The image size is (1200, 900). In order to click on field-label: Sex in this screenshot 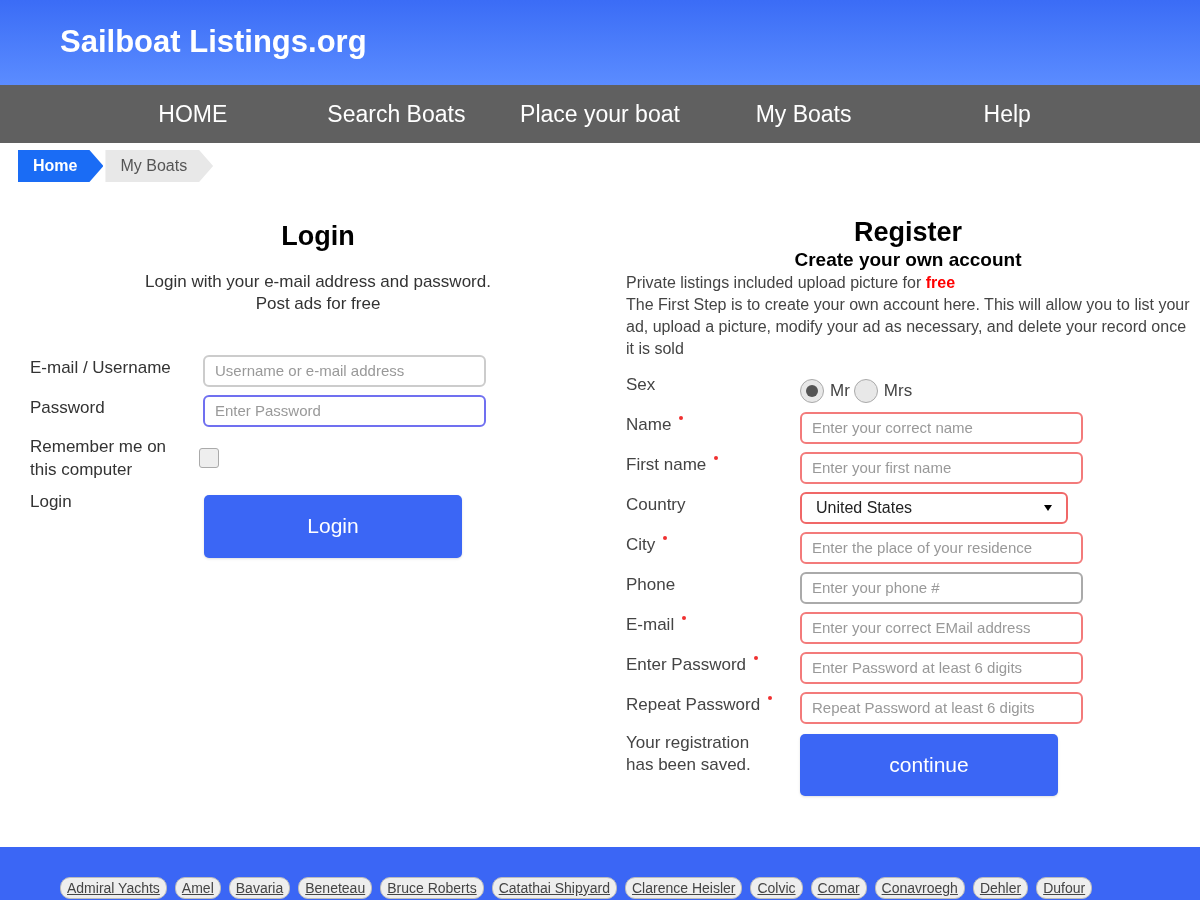, I will do `click(641, 385)`.